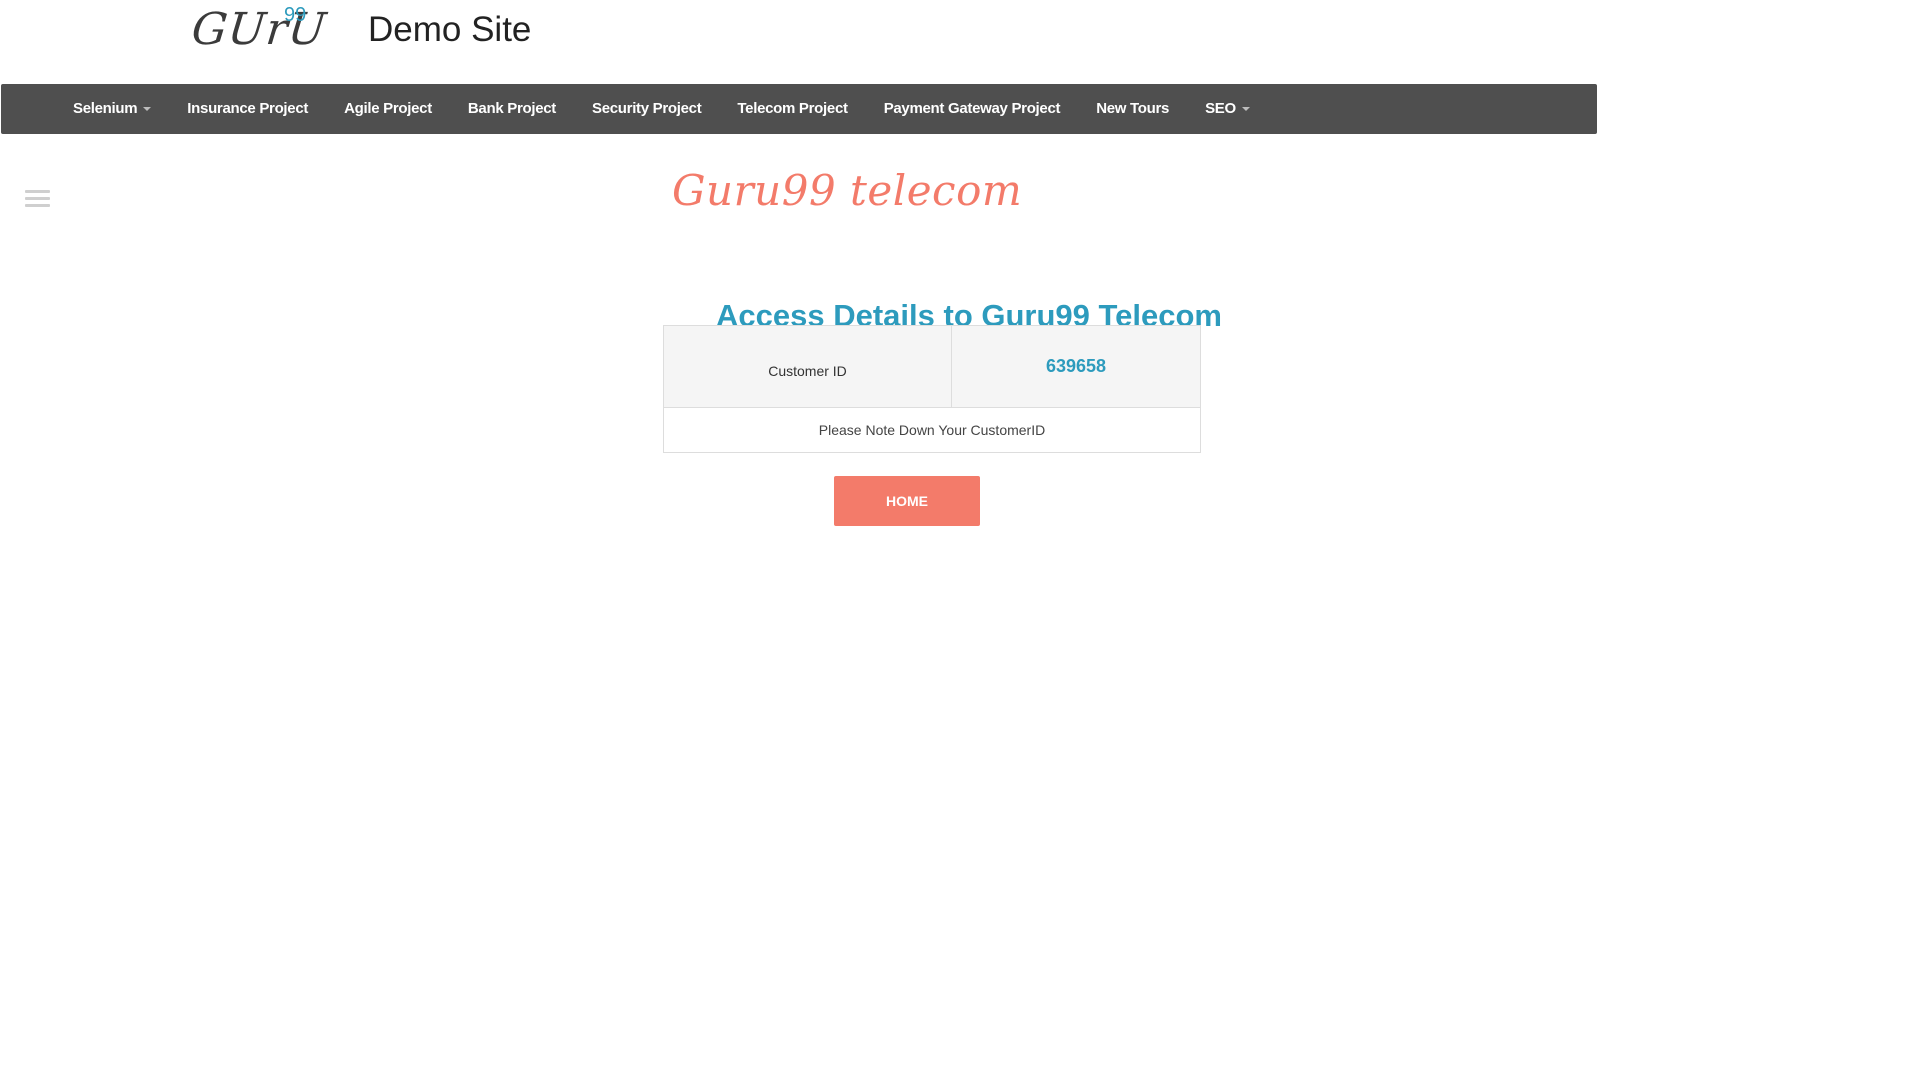  What do you see at coordinates (450, 29) in the screenshot?
I see `site-title: Demo Site` at bounding box center [450, 29].